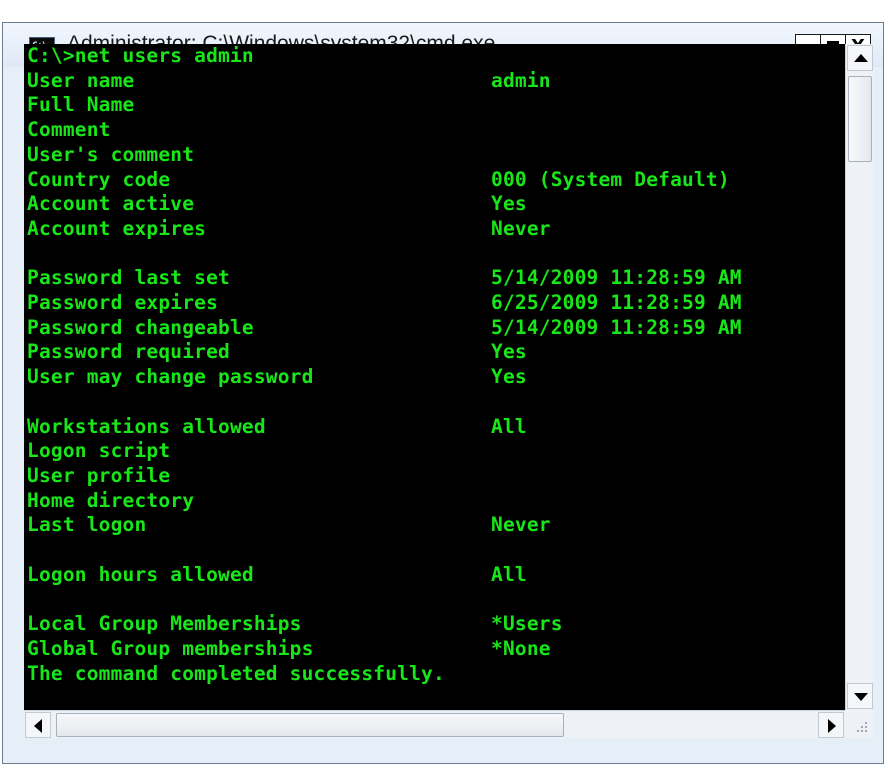 The height and width of the screenshot is (770, 888). I want to click on field-label-country-code: Country code, so click(99, 179).